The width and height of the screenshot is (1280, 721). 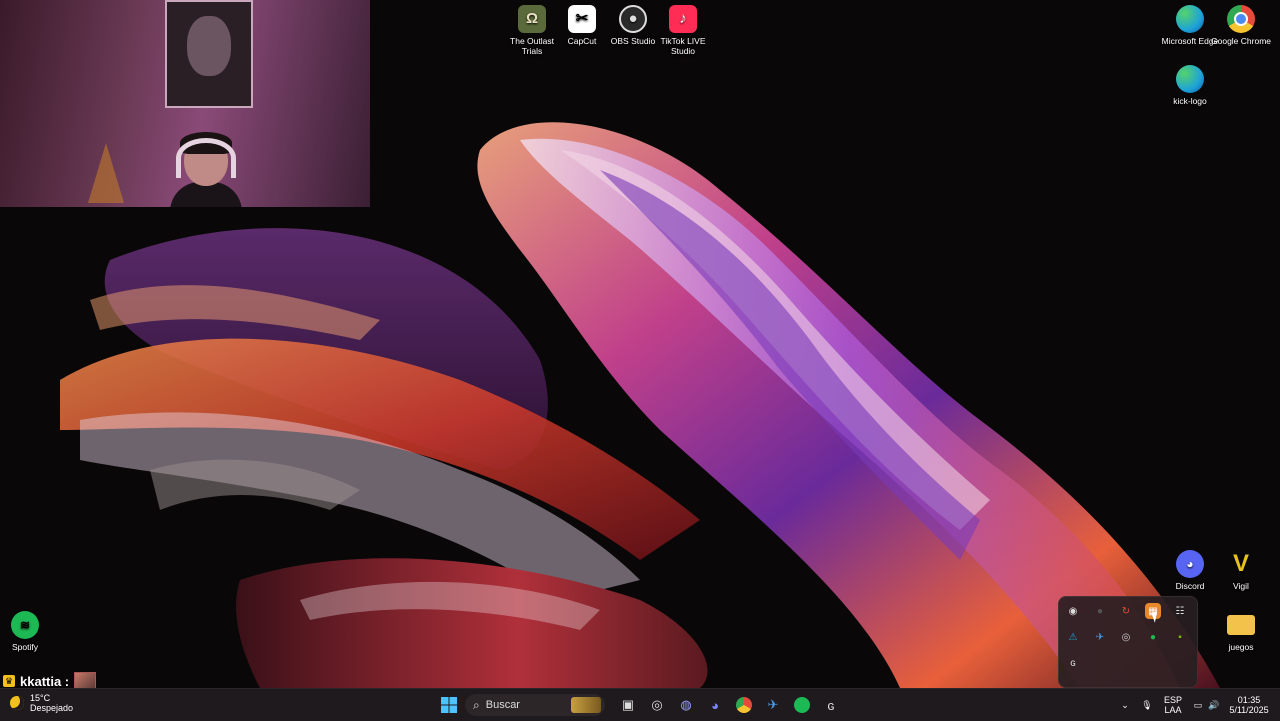 I want to click on desktop-icon-google-chrome: Google Chrome, so click(x=1241, y=25).